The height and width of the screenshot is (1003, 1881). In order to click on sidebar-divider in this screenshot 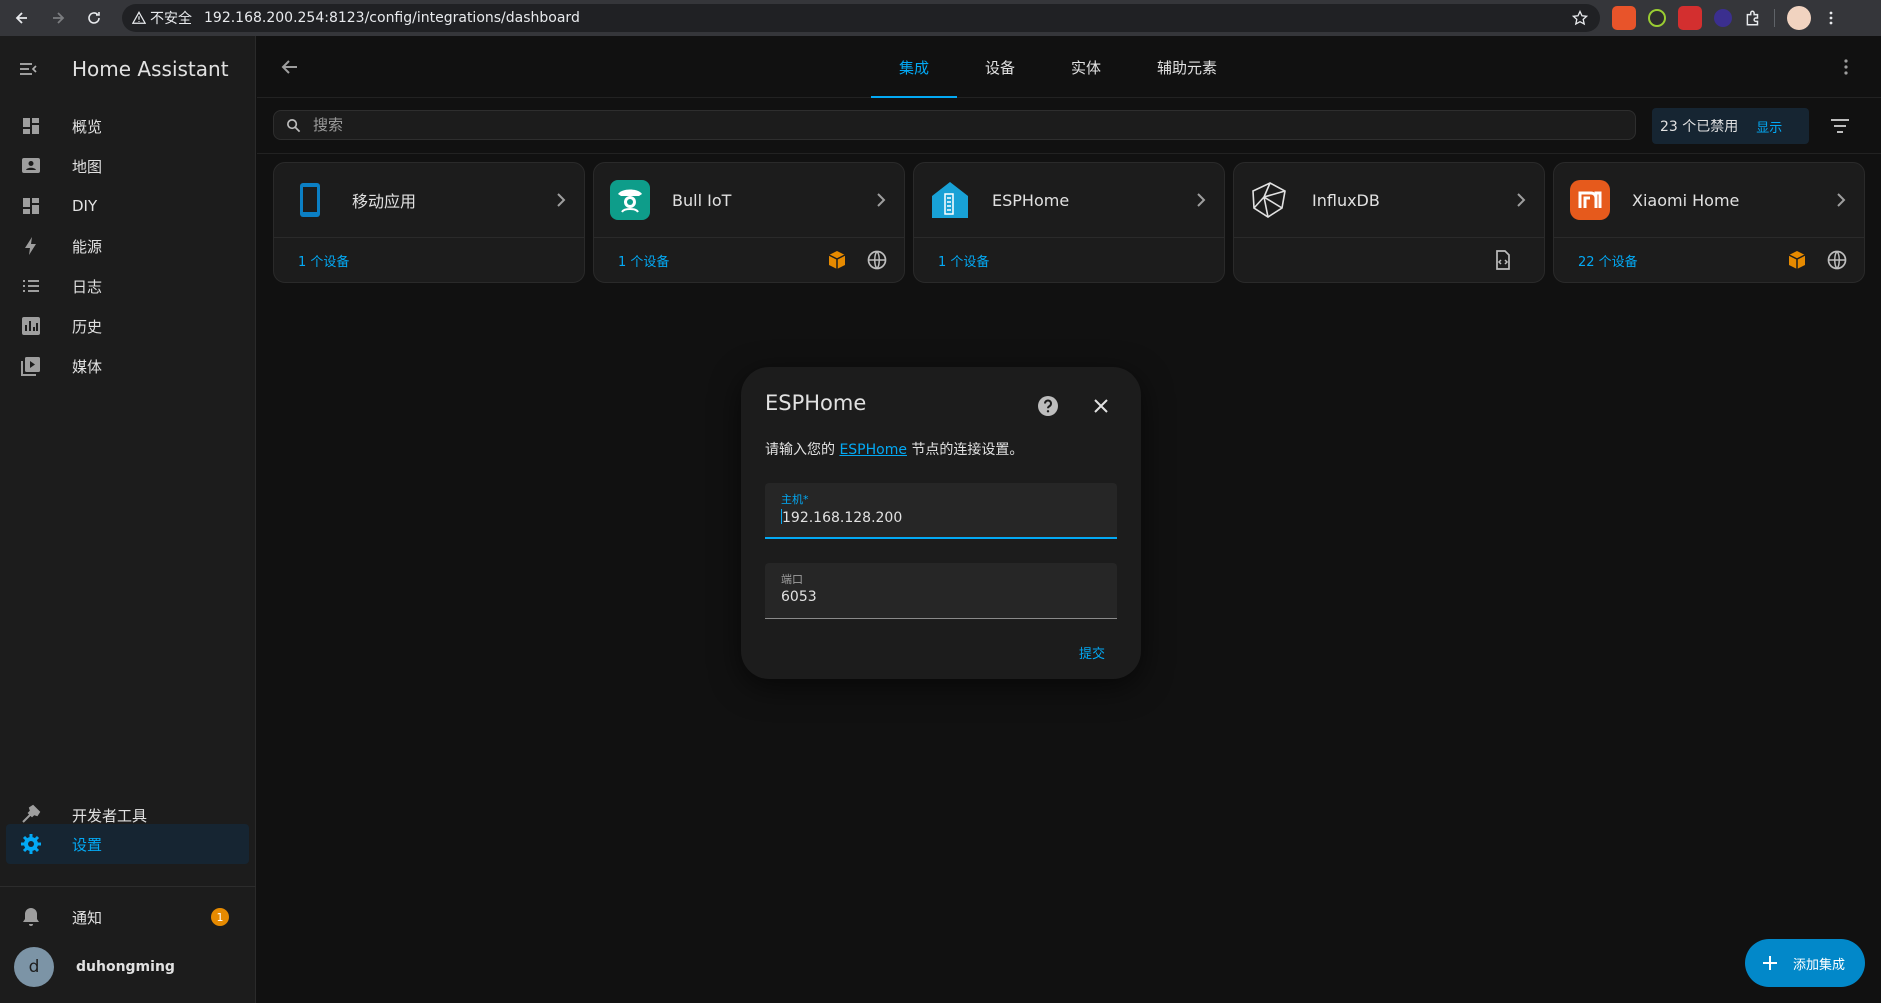, I will do `click(128, 886)`.